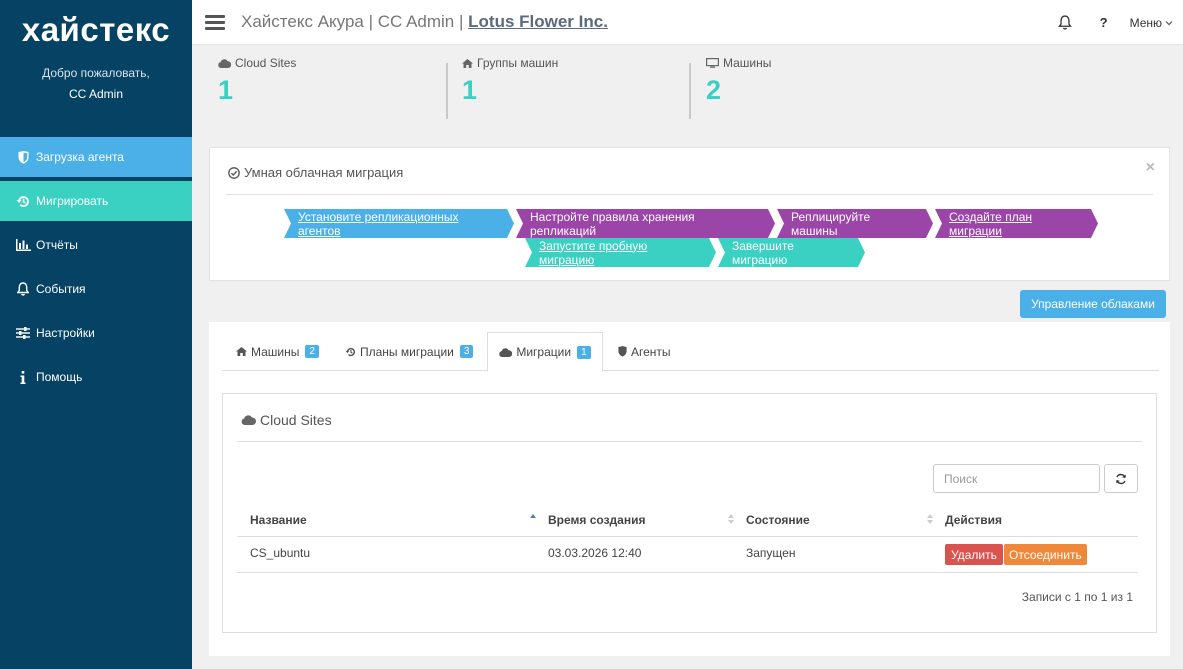 This screenshot has height=669, width=1183. I want to click on stat-value: 2, so click(714, 90).